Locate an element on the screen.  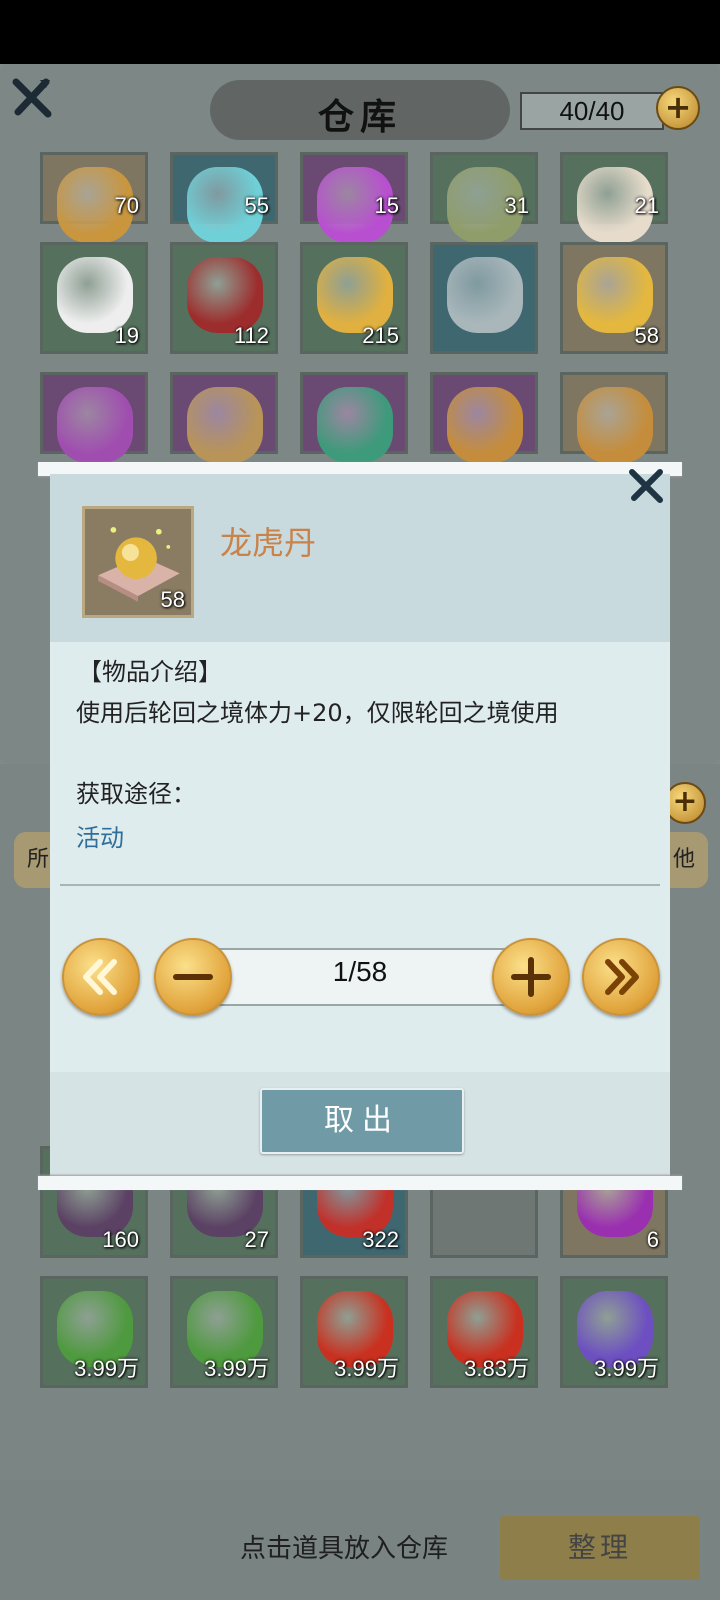
decrease-button is located at coordinates (193, 977).